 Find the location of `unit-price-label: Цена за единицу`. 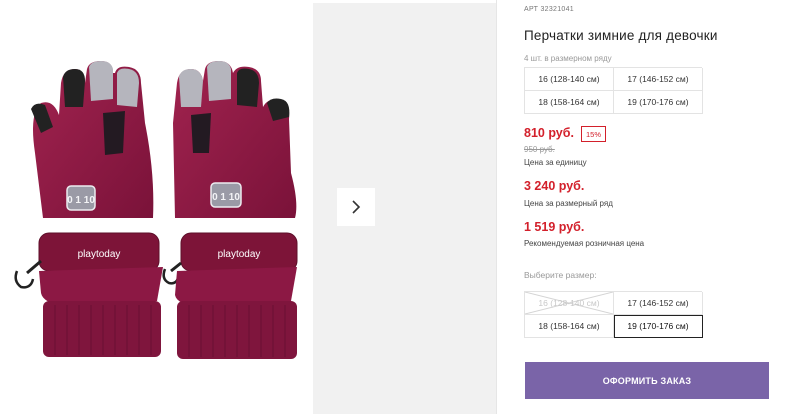

unit-price-label: Цена за единицу is located at coordinates (555, 162).